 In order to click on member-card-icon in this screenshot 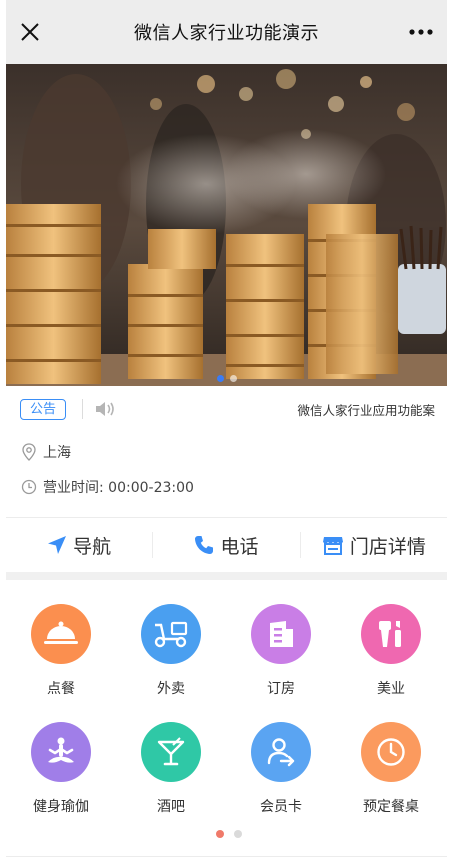, I will do `click(281, 752)`.